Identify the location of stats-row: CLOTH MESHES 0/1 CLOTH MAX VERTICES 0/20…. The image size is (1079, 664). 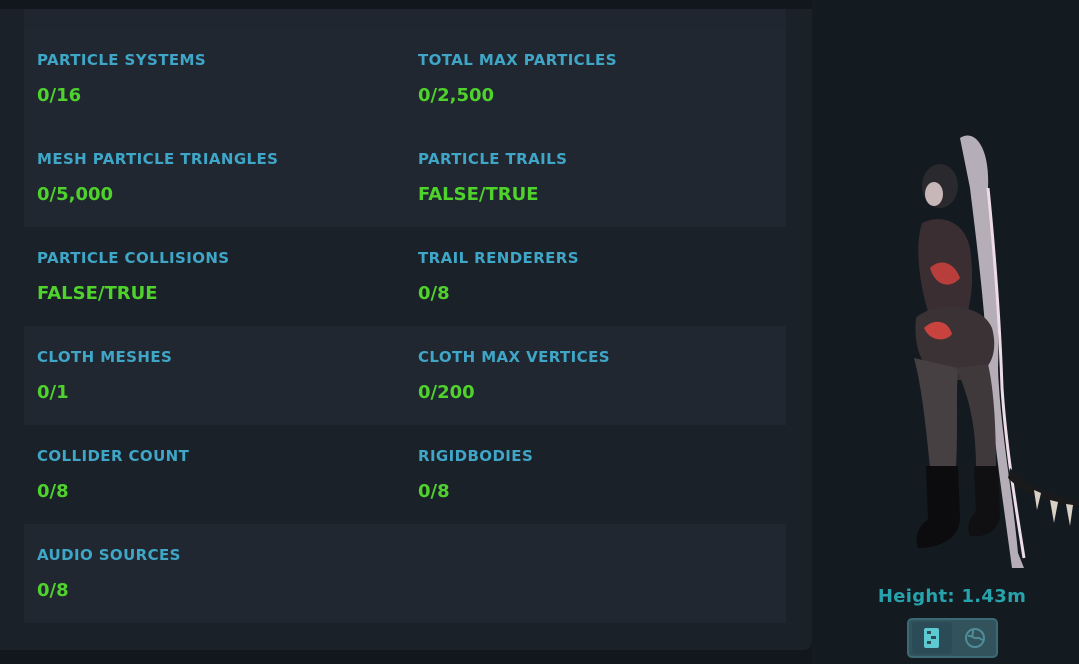
(405, 375).